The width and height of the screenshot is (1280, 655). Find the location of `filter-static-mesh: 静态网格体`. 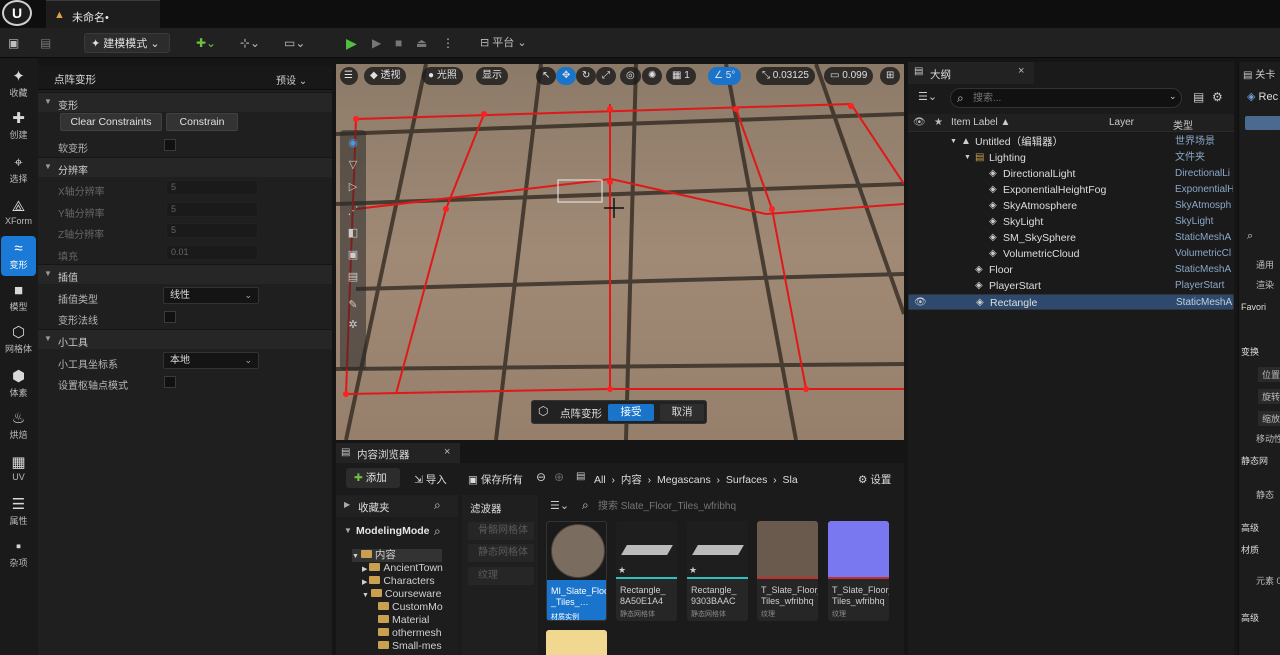

filter-static-mesh: 静态网格体 is located at coordinates (501, 553).